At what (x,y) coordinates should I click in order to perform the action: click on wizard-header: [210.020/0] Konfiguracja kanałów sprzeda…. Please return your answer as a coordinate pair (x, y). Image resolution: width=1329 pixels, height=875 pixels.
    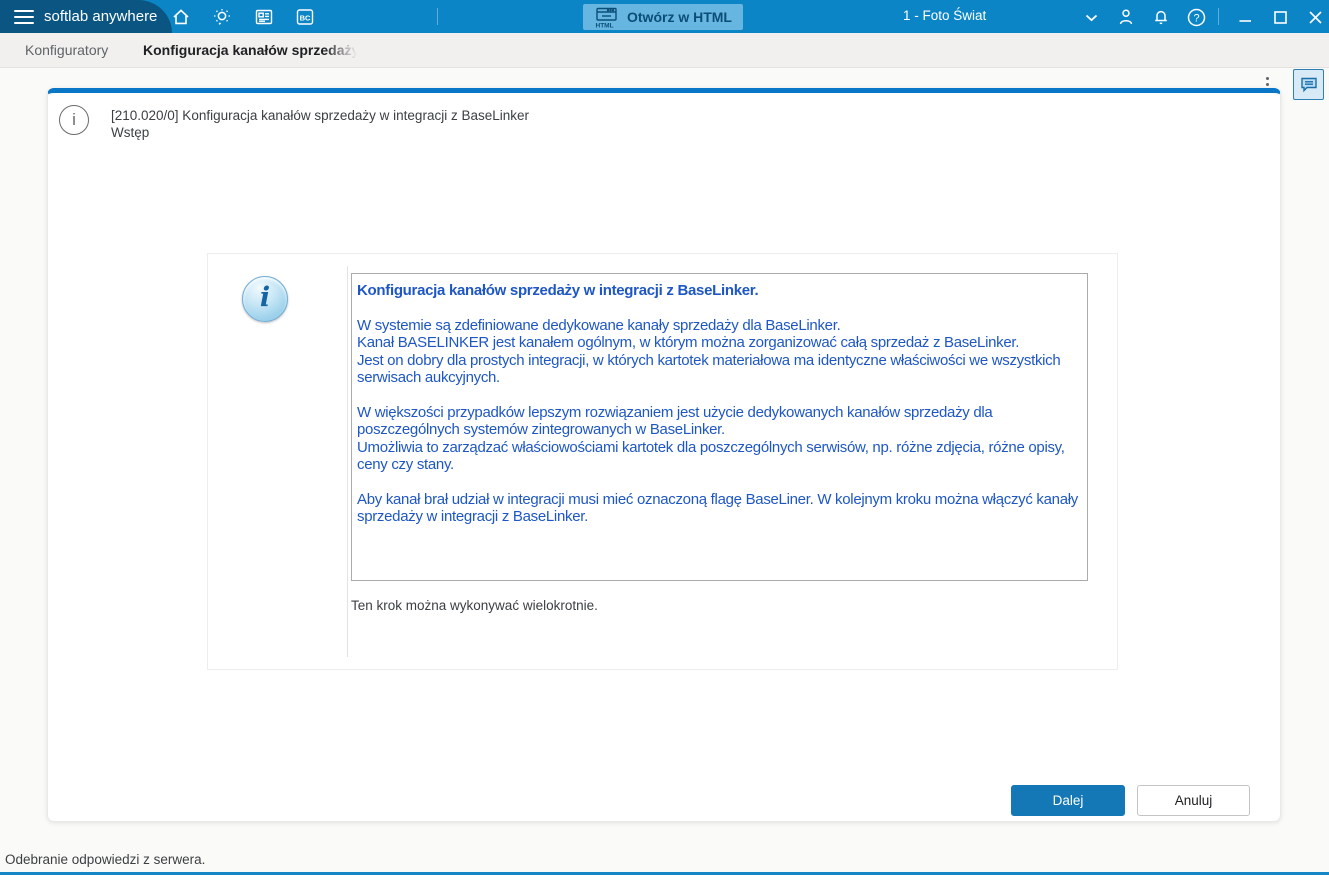
    Looking at the image, I should click on (320, 124).